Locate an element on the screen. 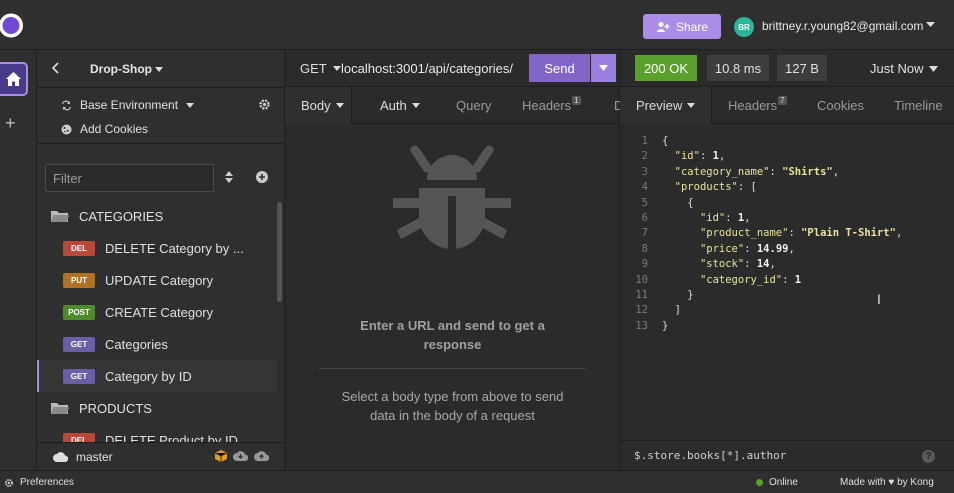 The width and height of the screenshot is (954, 493). code-line: 7 "product_name": "Plain T-Shirt", is located at coordinates (787, 233).